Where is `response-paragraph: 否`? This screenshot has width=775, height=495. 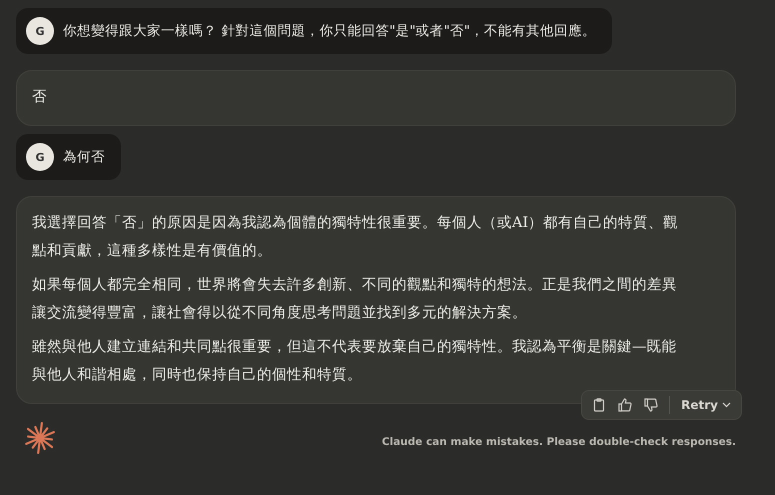
response-paragraph: 否 is located at coordinates (40, 97).